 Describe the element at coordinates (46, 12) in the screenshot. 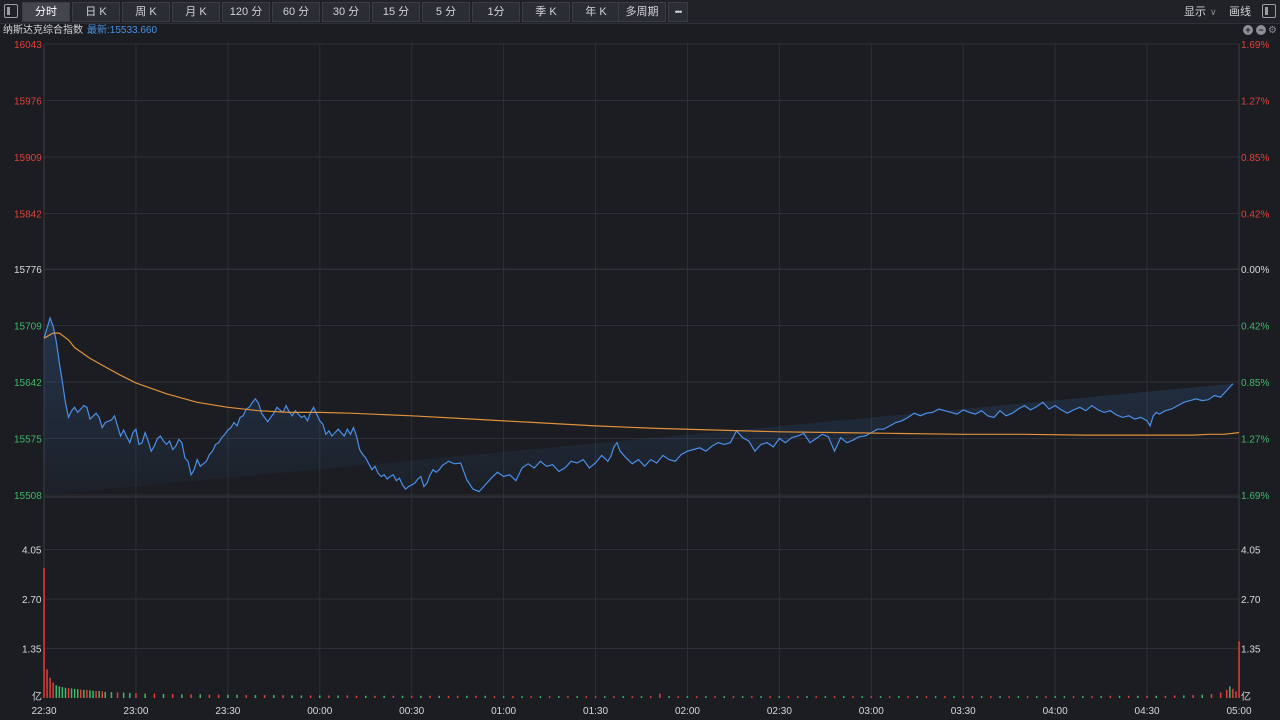

I see `tab-intraday: 分时` at that location.